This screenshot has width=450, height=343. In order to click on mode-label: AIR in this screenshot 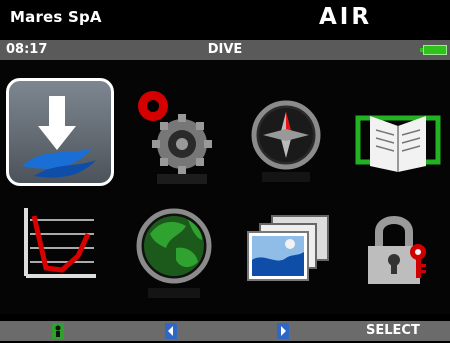, I will do `click(346, 17)`.